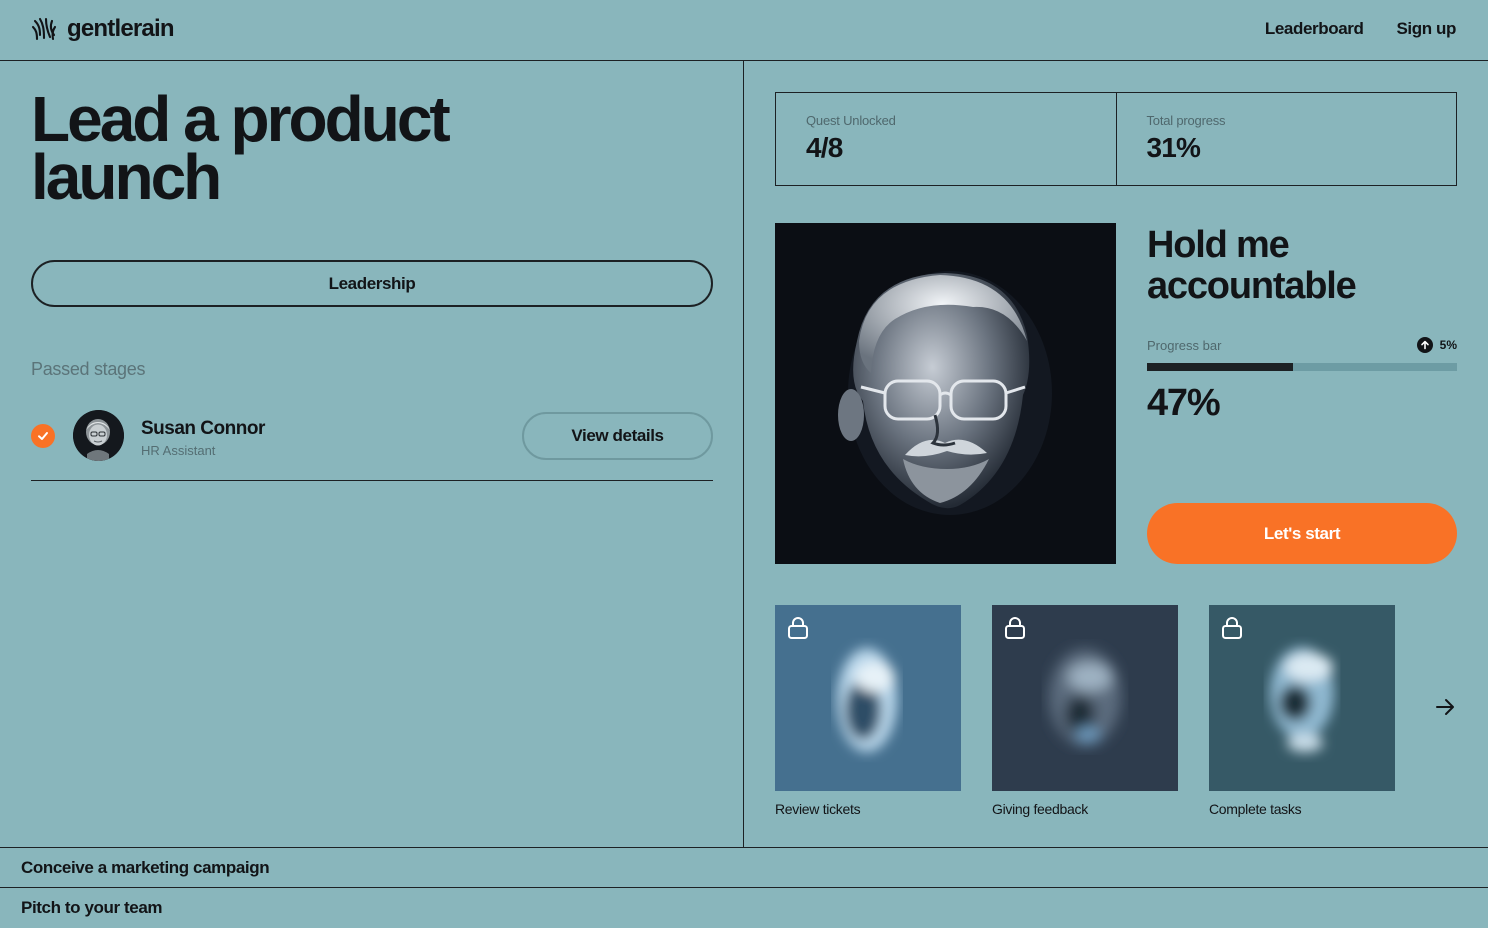 The height and width of the screenshot is (928, 1488). What do you see at coordinates (1424, 345) in the screenshot?
I see `arrow-up-icon` at bounding box center [1424, 345].